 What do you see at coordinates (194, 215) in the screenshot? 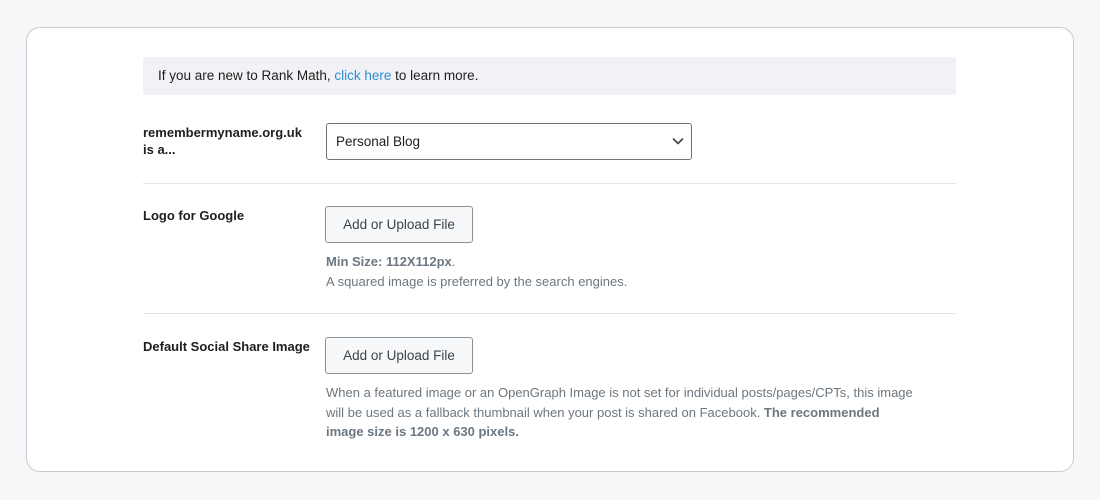
I see `logo-label: Logo for Google` at bounding box center [194, 215].